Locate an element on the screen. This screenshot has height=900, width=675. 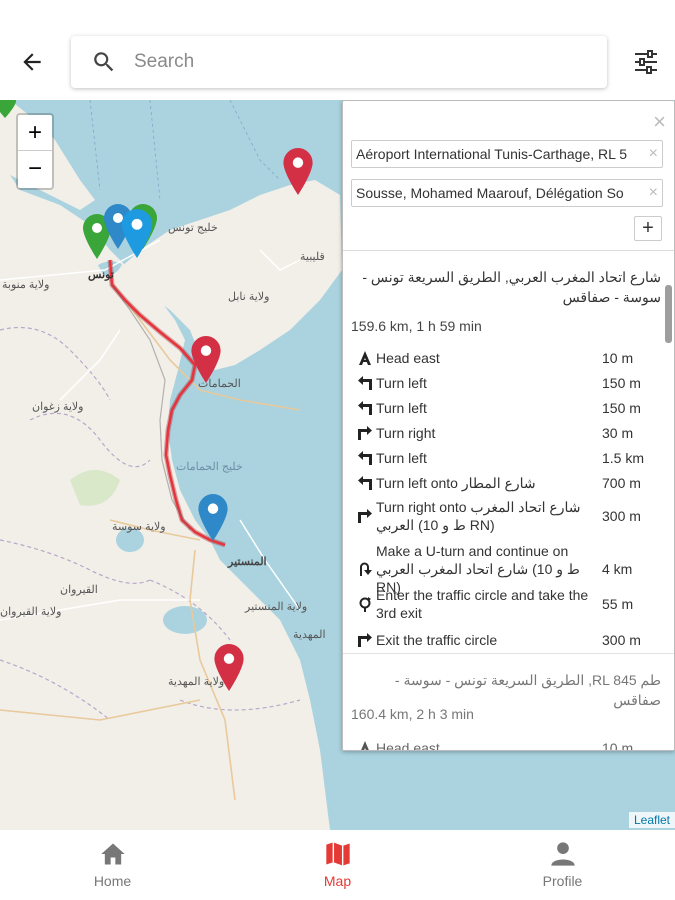
home-icon is located at coordinates (112, 854).